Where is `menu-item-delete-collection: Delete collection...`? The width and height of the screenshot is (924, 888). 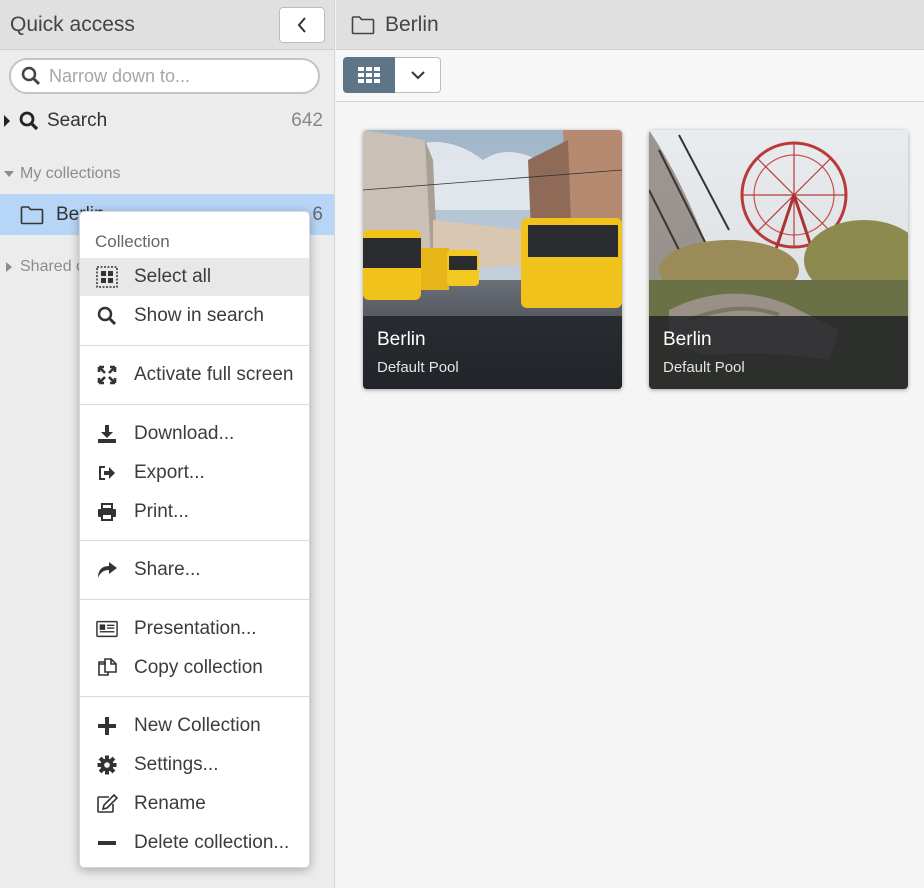 menu-item-delete-collection: Delete collection... is located at coordinates (194, 843).